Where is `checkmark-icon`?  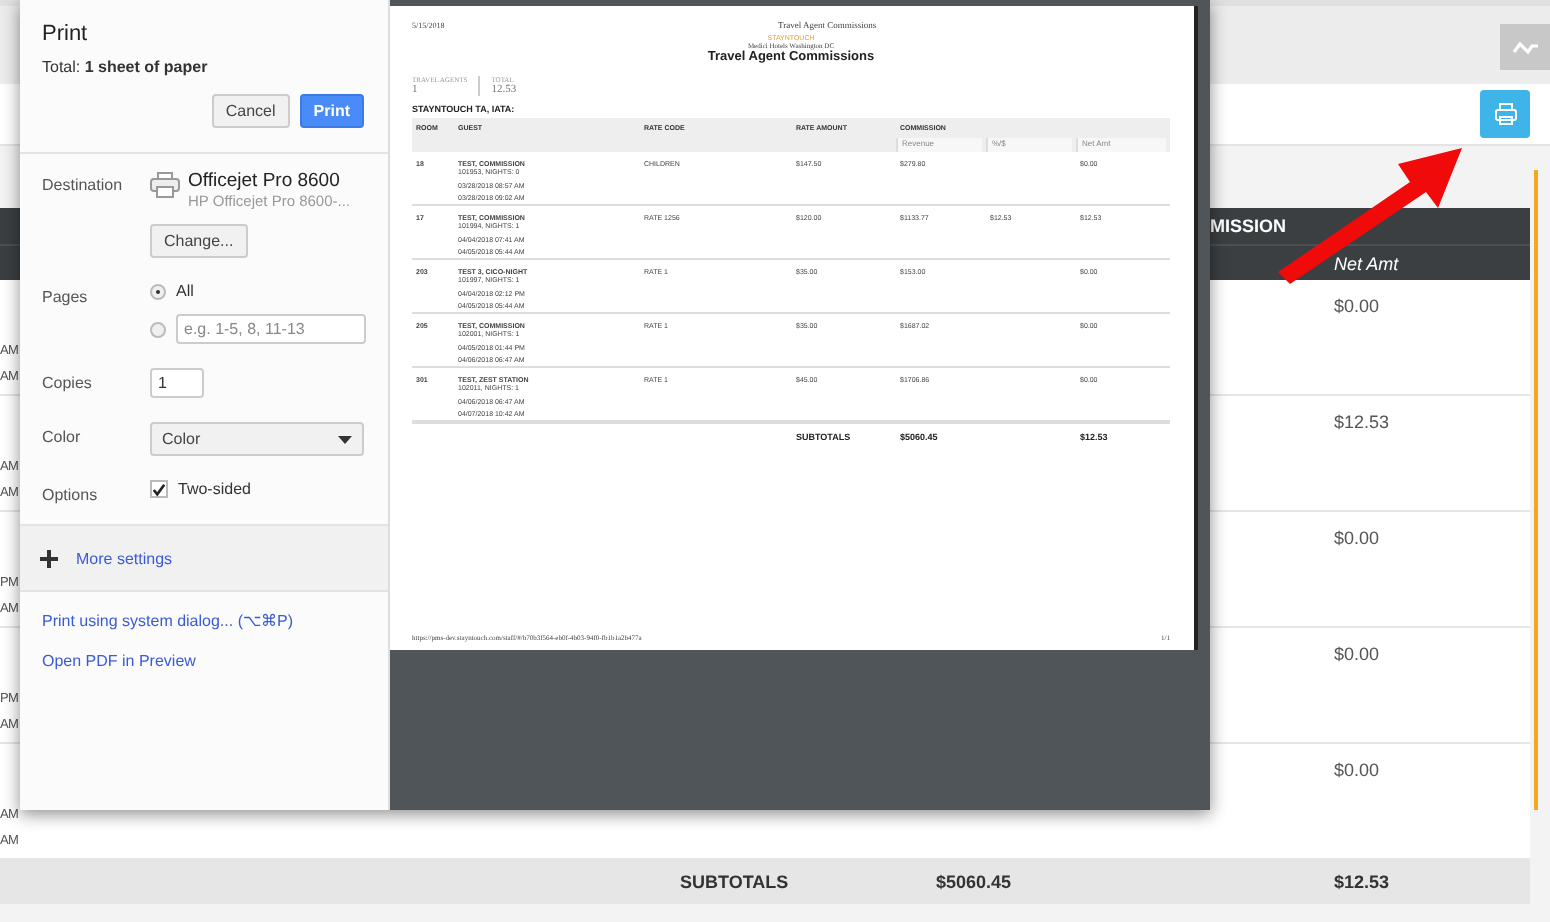
checkmark-icon is located at coordinates (159, 489).